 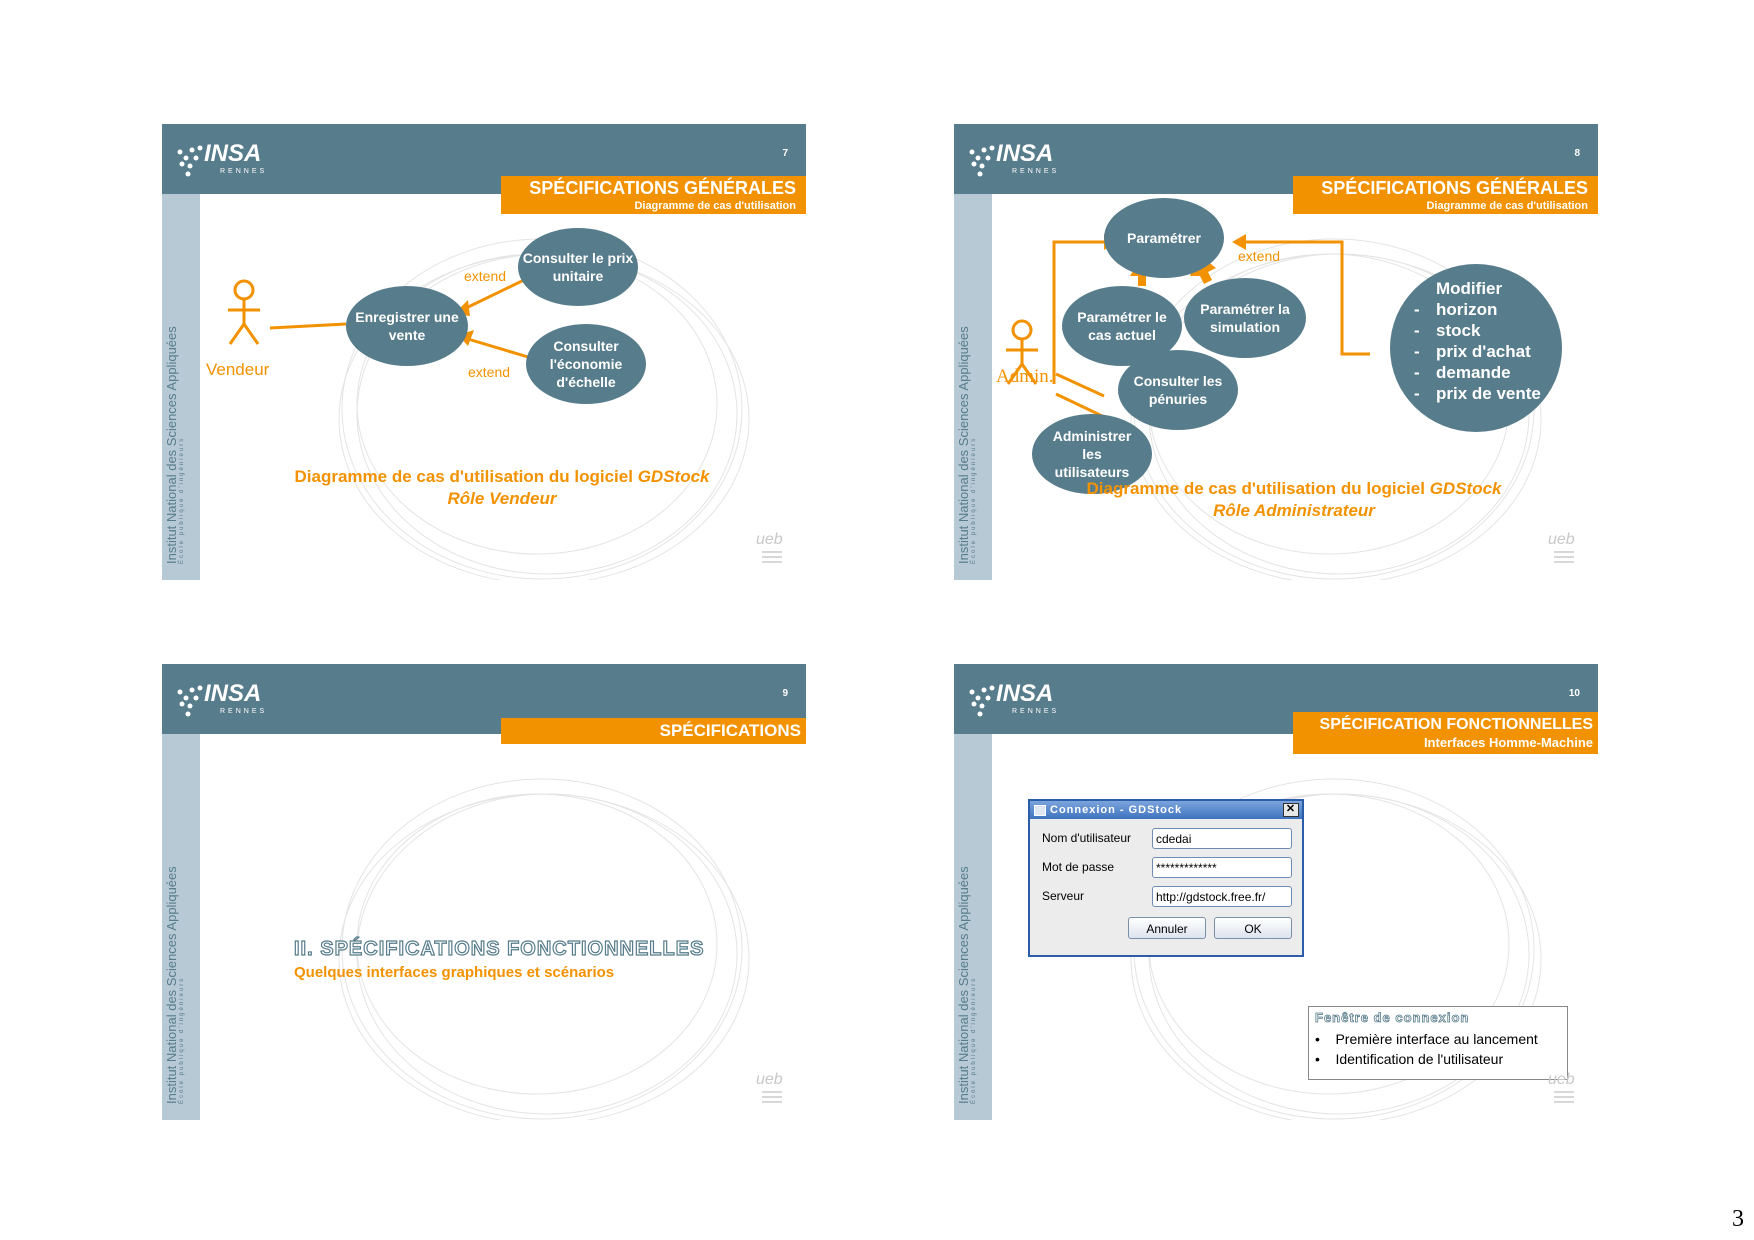 I want to click on usecase-enregistrer: Enregistrer une vente, so click(x=407, y=326).